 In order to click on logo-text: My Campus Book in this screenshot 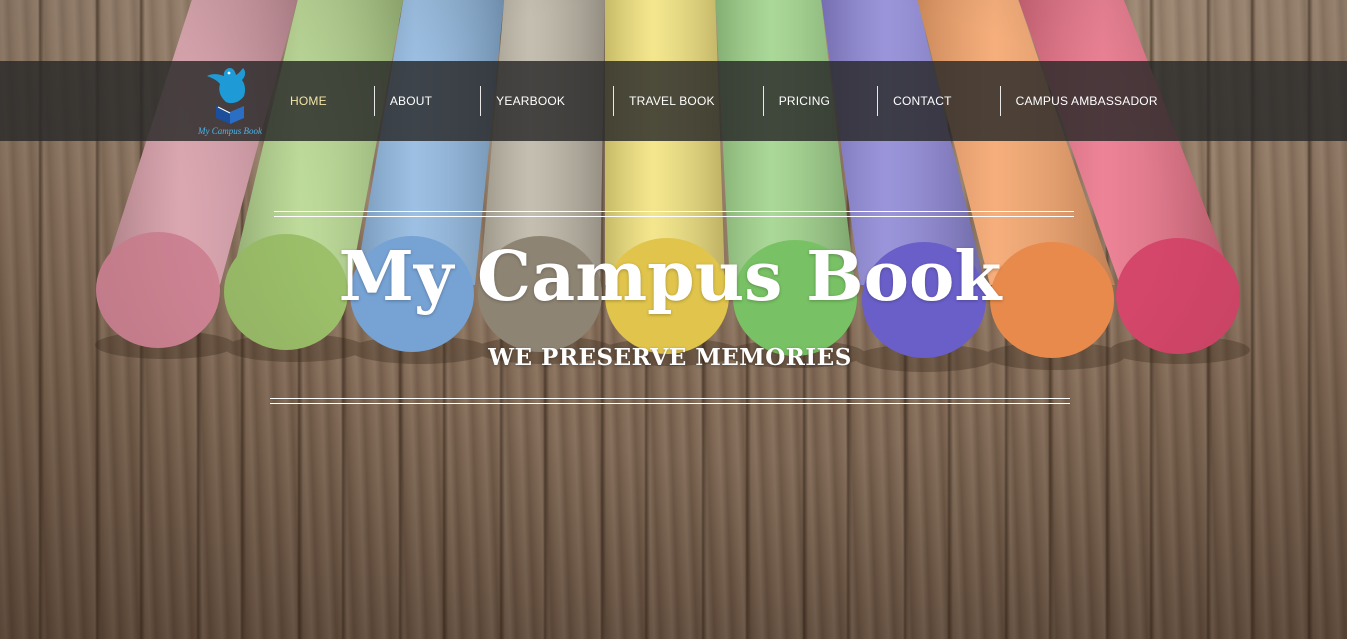, I will do `click(230, 131)`.